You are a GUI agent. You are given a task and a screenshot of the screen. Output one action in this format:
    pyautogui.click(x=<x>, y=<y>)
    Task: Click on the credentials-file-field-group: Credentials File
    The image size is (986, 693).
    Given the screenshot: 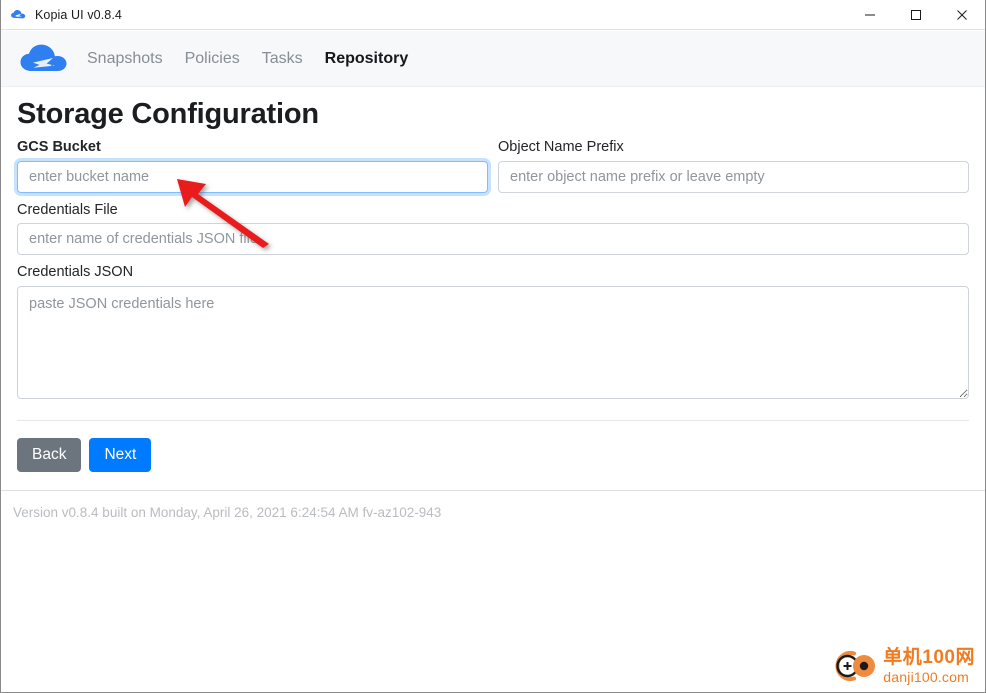 What is the action you would take?
    pyautogui.click(x=493, y=228)
    